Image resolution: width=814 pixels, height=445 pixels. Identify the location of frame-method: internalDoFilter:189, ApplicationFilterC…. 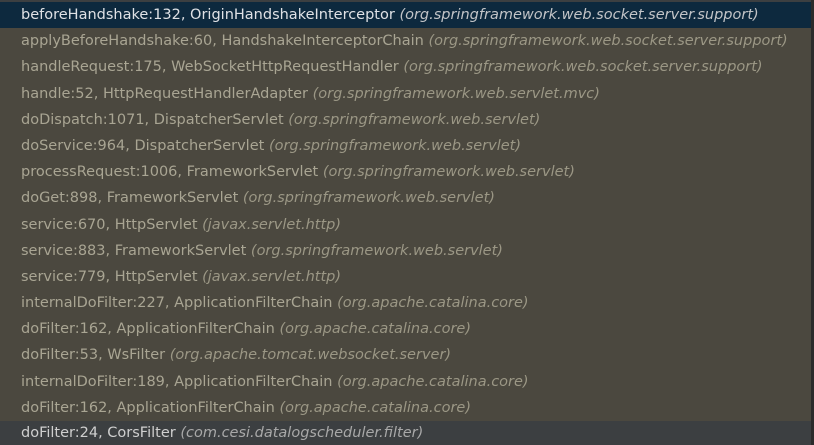
(177, 381).